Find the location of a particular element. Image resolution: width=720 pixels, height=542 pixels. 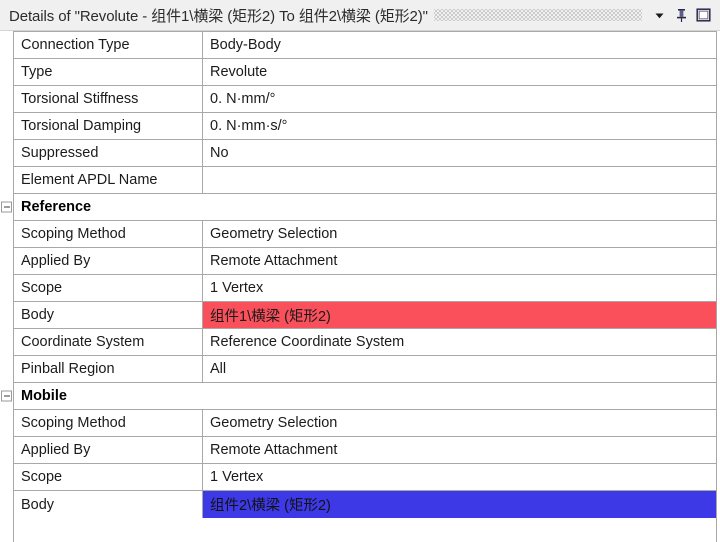

table-row: Type Revolute is located at coordinates (365, 72).